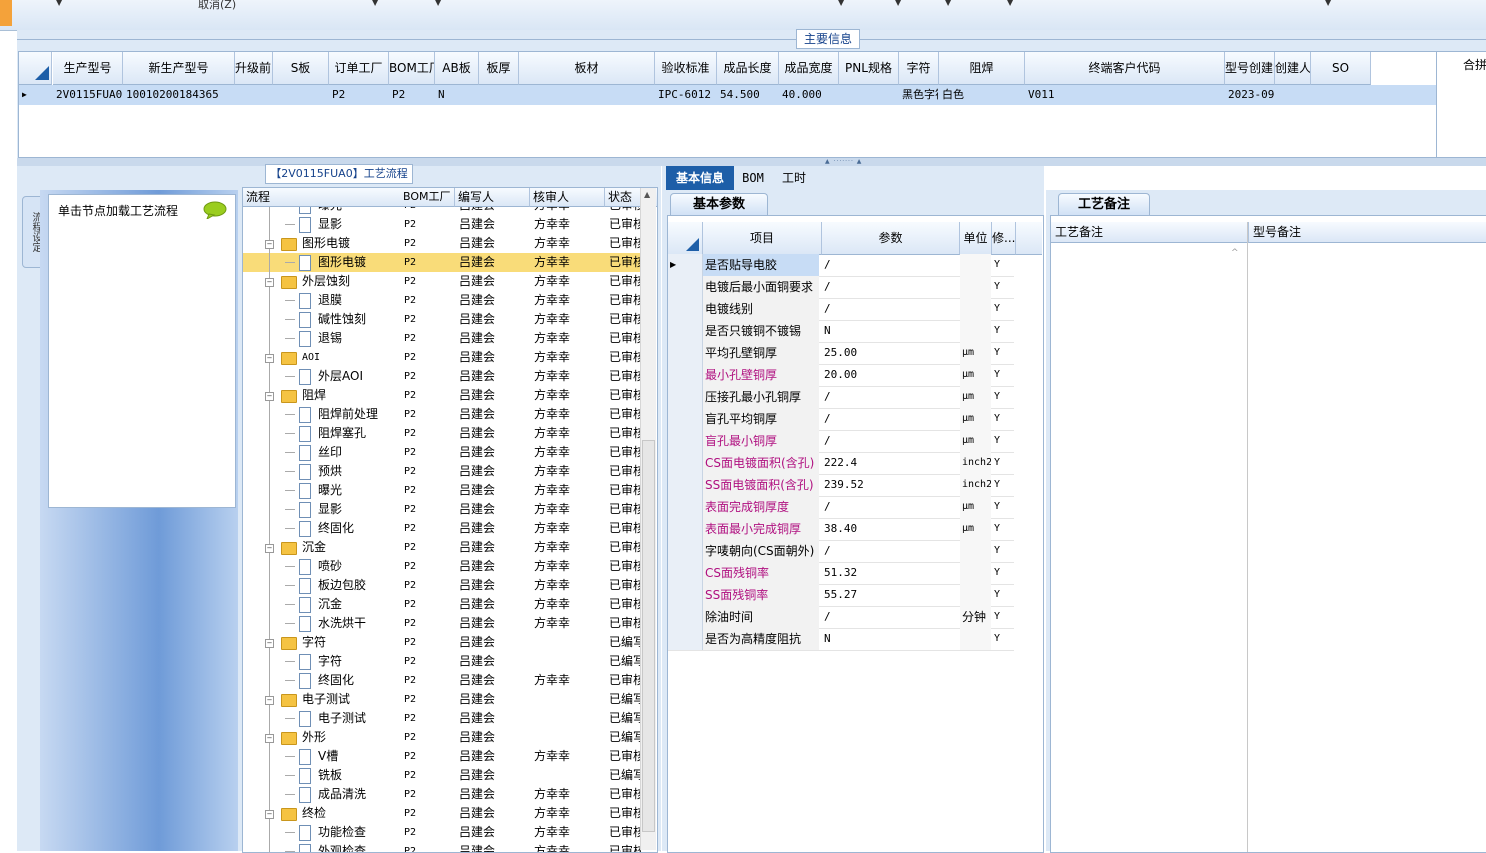 This screenshot has height=853, width=1486. I want to click on model-grid-cell: IPC-6012 II级, so click(685, 95).